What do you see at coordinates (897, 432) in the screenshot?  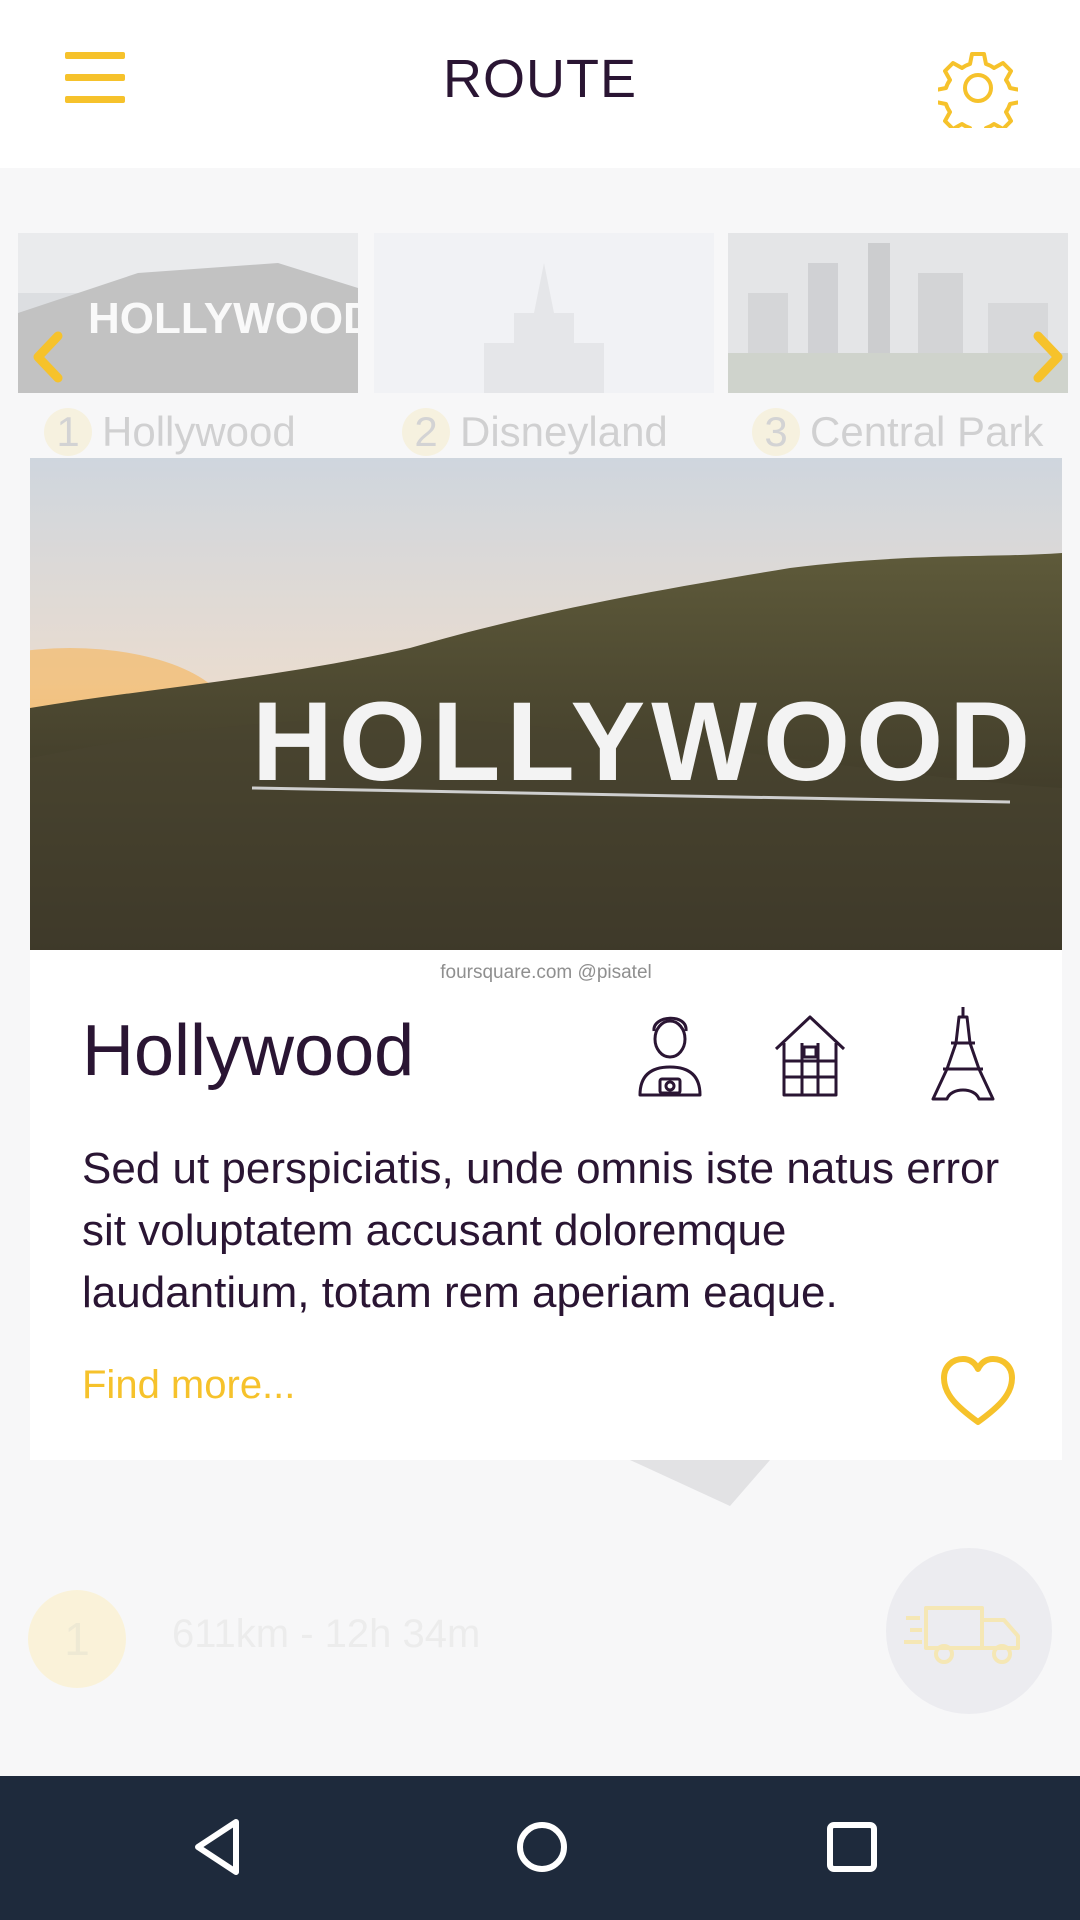 I see `carousel-label-central-park: 3 Central Park` at bounding box center [897, 432].